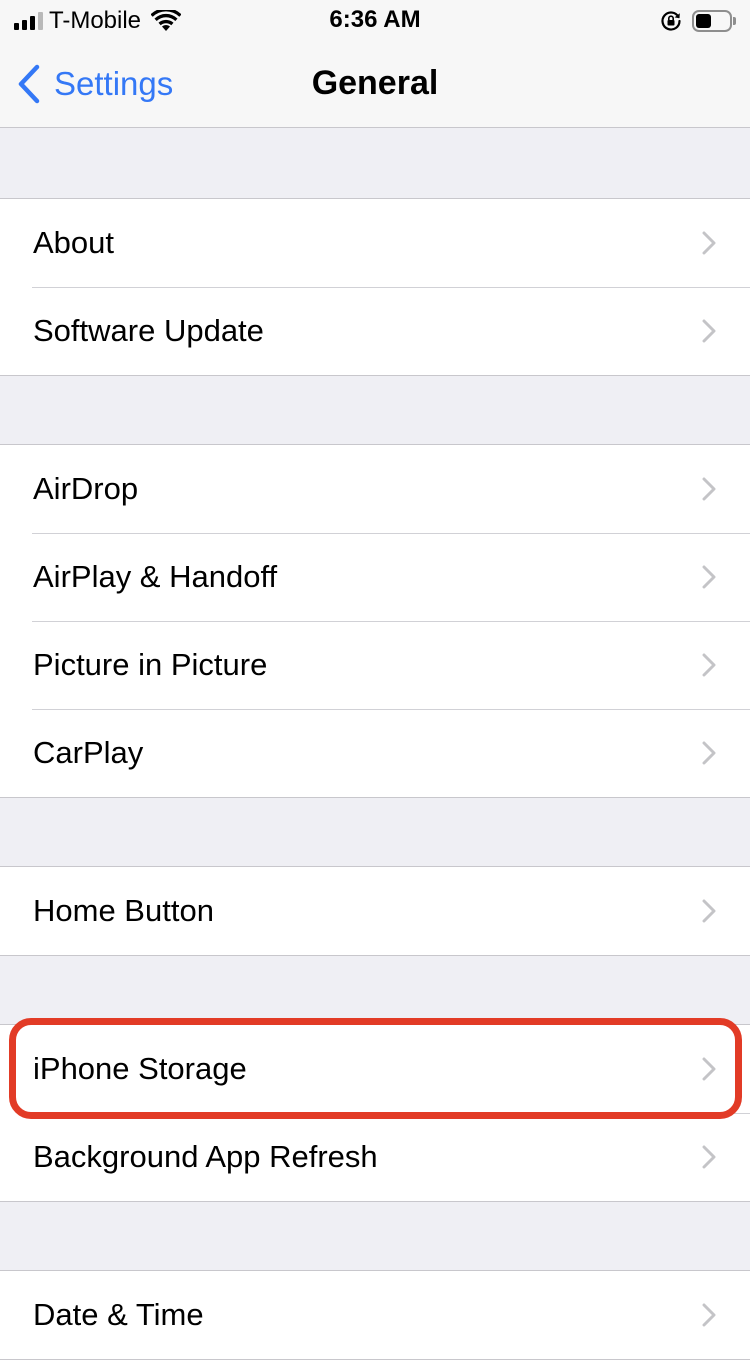  I want to click on settings-group-3: Home Button, so click(375, 911).